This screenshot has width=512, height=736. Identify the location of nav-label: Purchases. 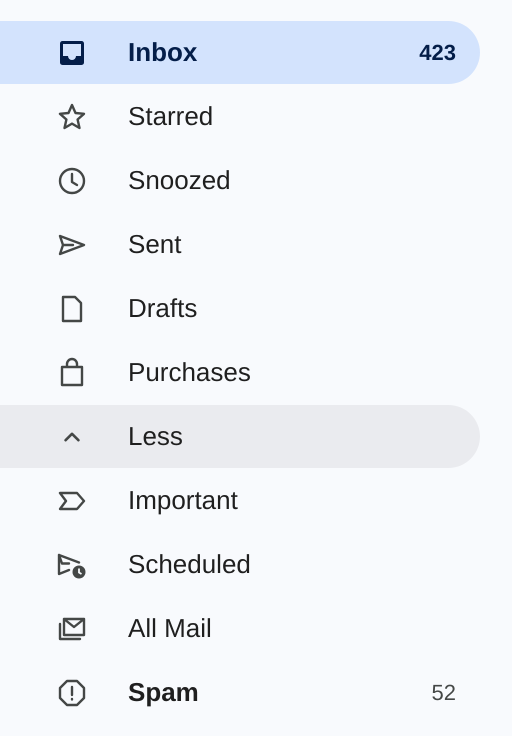
(190, 372).